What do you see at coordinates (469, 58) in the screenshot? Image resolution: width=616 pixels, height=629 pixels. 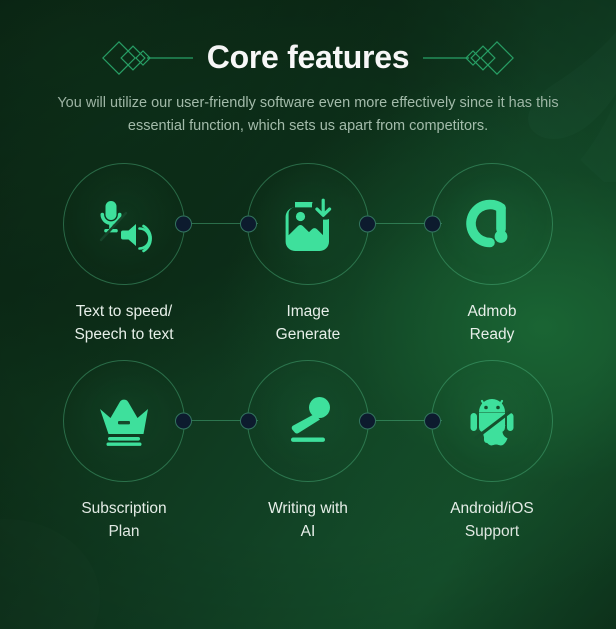 I see `diamond-ornament-right-icon` at bounding box center [469, 58].